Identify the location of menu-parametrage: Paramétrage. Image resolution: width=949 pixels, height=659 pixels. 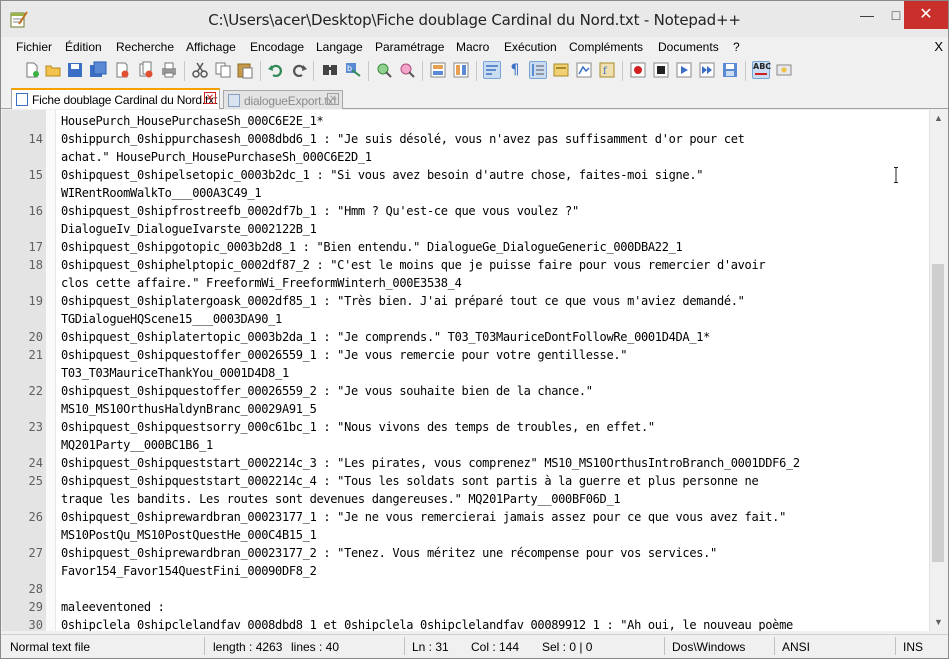
(409, 47).